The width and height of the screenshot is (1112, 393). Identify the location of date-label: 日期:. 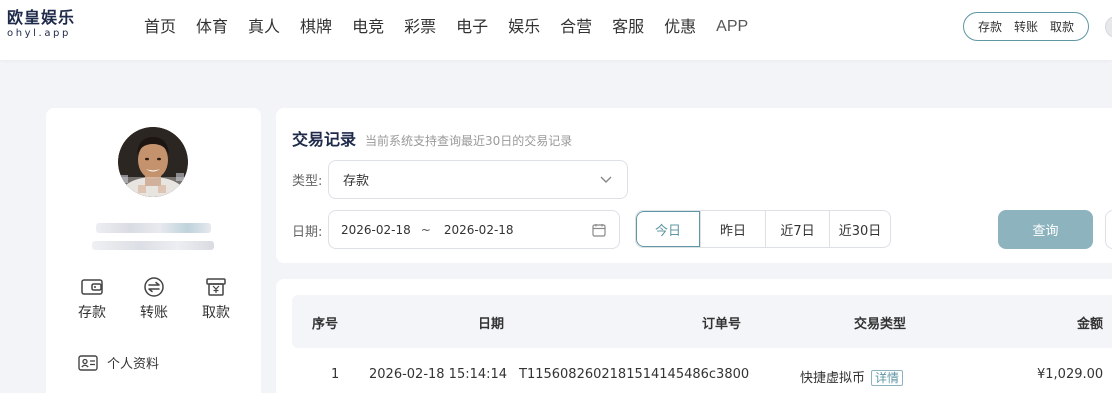
(307, 232).